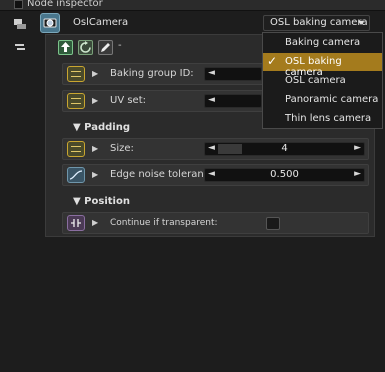 The height and width of the screenshot is (372, 385). I want to click on refresh-button, so click(85, 47).